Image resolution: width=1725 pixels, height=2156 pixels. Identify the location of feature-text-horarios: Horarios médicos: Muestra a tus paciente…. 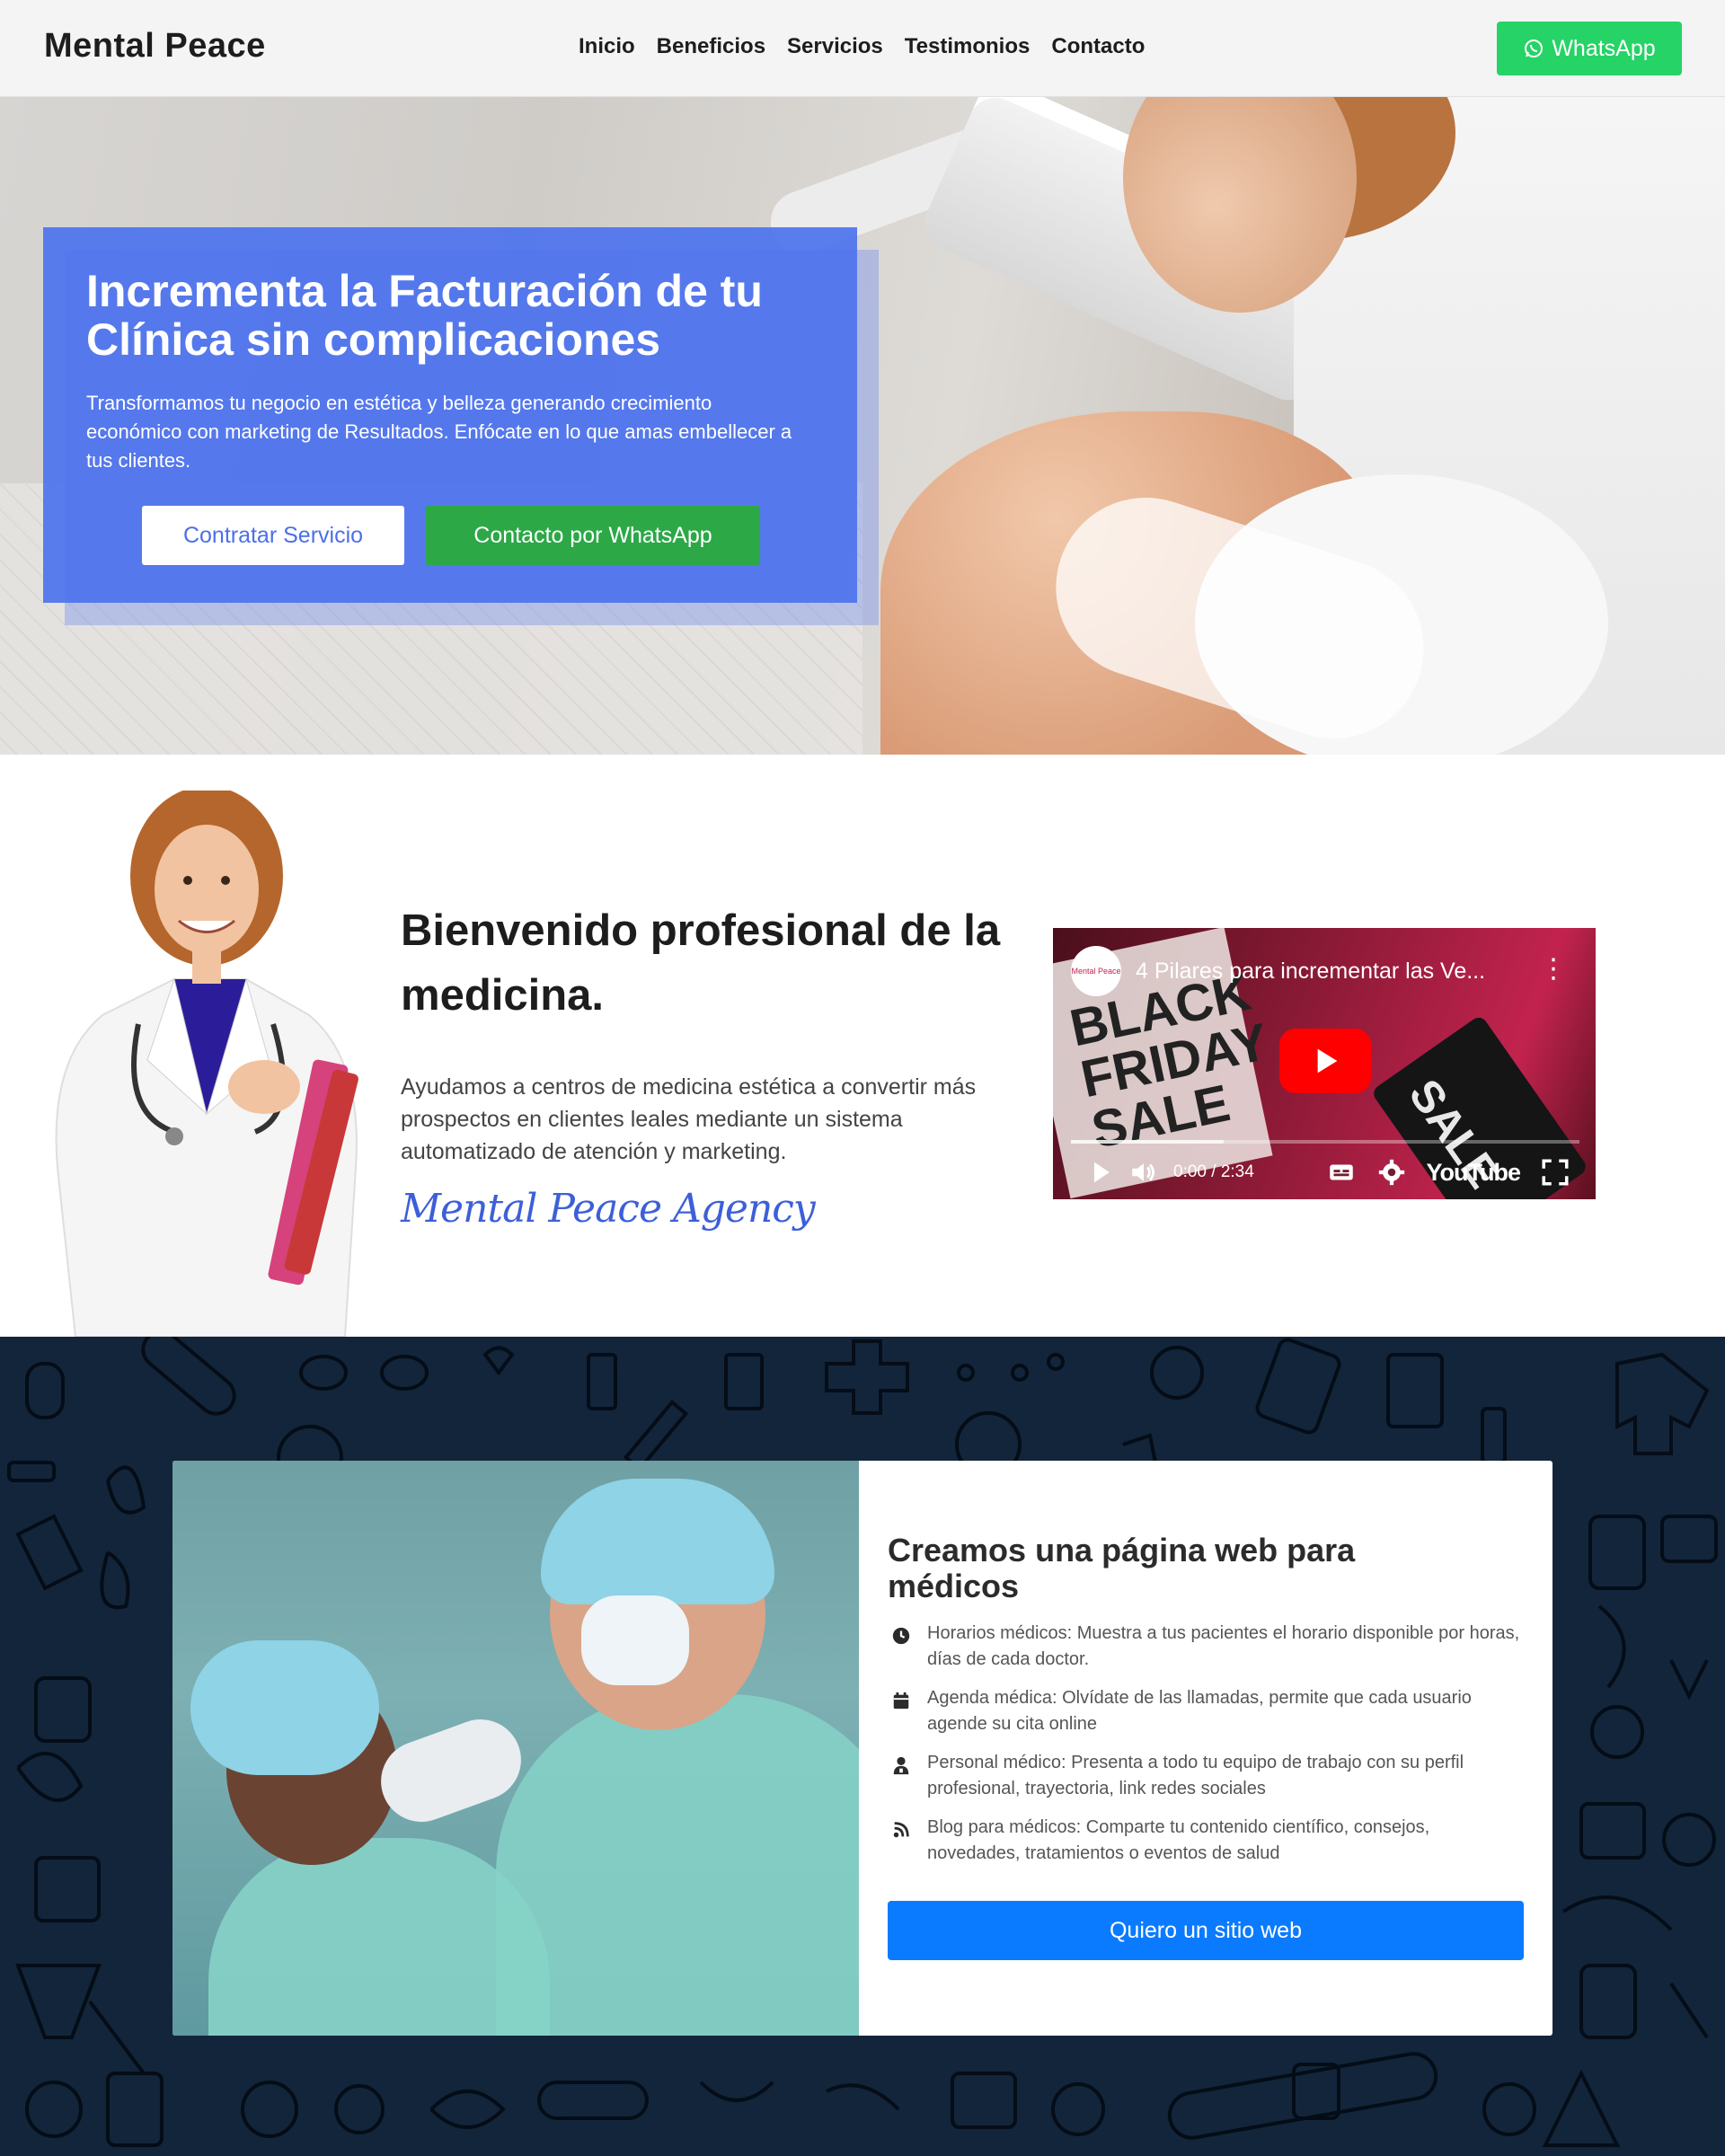
(1223, 1646).